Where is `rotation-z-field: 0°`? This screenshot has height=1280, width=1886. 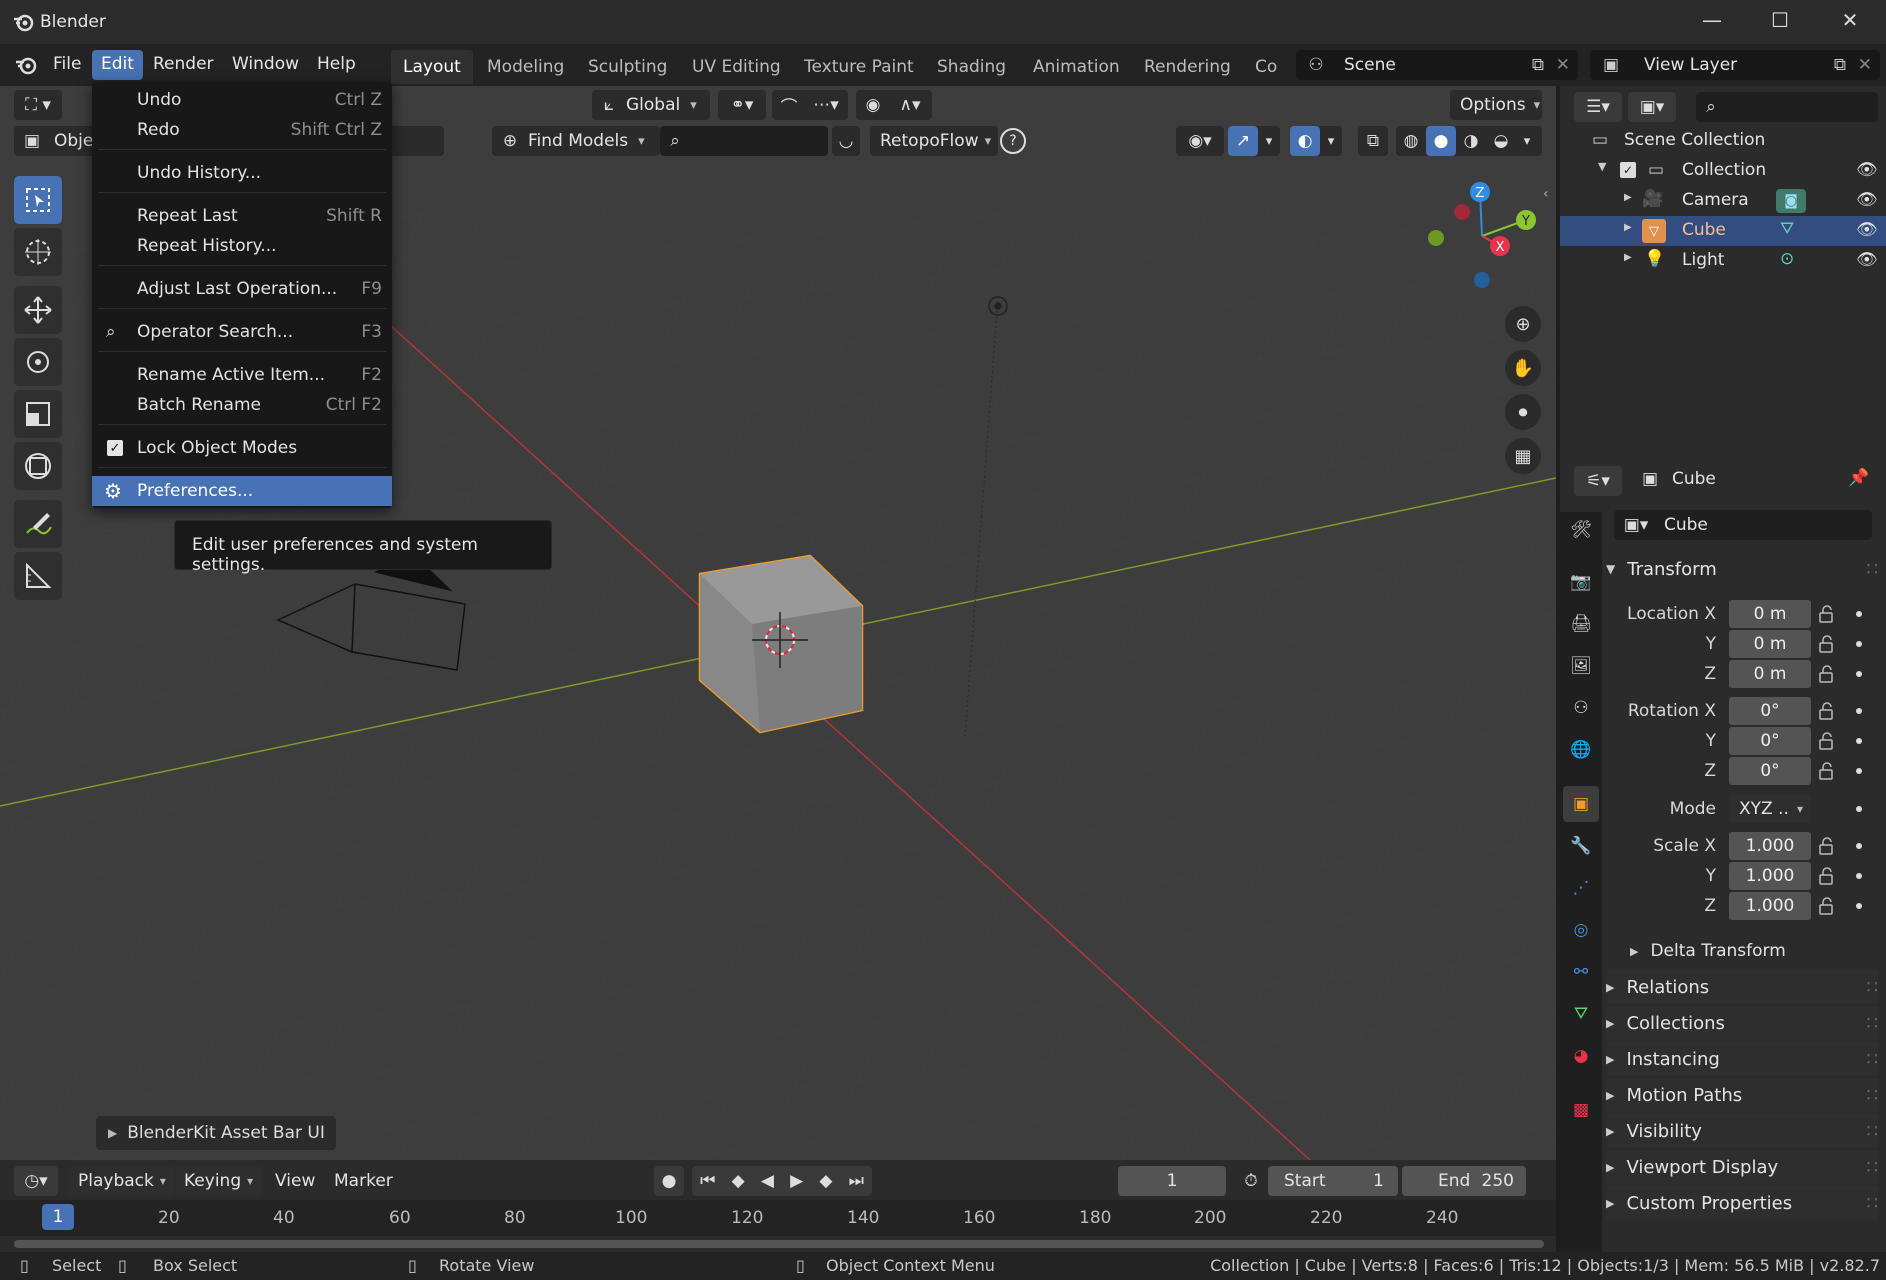
rotation-z-field: 0° is located at coordinates (1770, 771).